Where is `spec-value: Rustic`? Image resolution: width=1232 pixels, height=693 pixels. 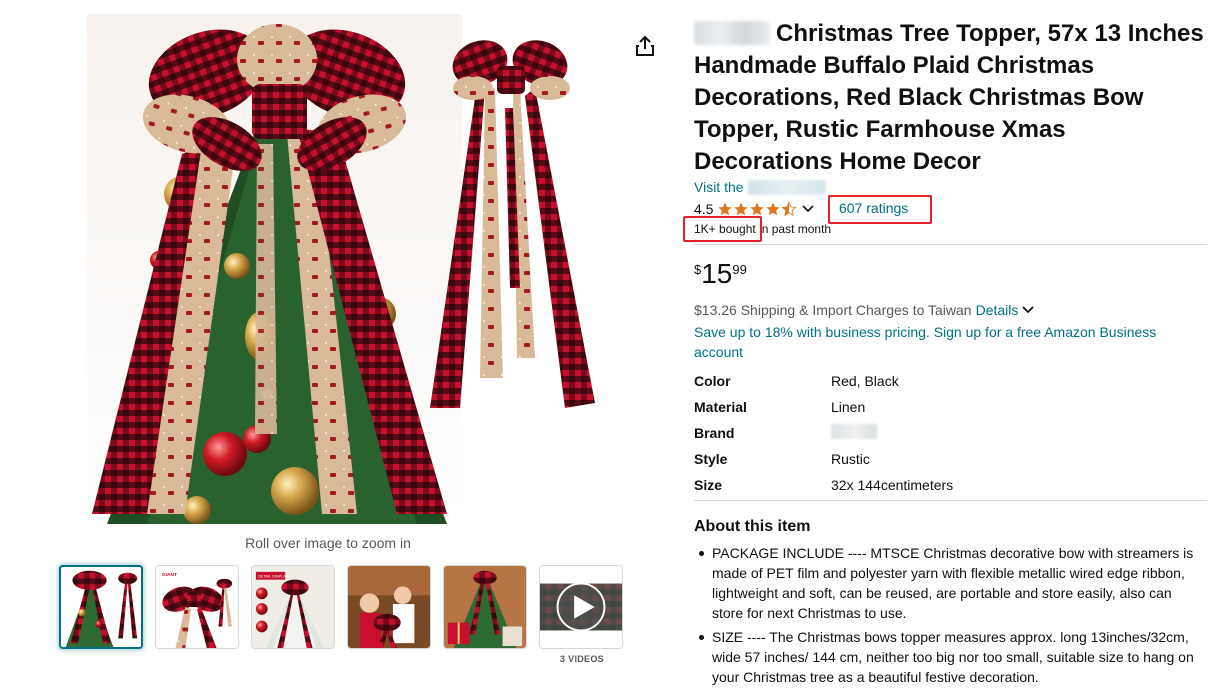
spec-value: Rustic is located at coordinates (850, 459).